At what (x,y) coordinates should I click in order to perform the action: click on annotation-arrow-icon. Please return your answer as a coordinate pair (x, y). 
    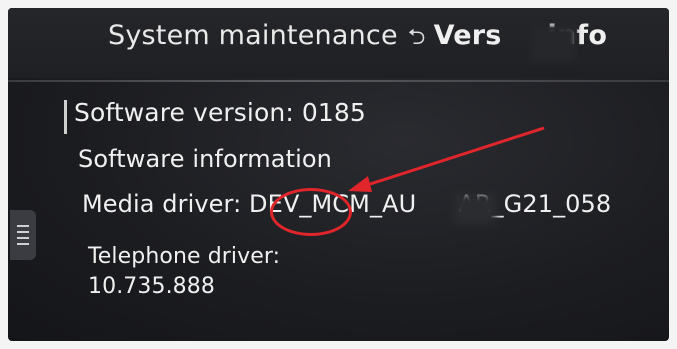
    Looking at the image, I should click on (446, 159).